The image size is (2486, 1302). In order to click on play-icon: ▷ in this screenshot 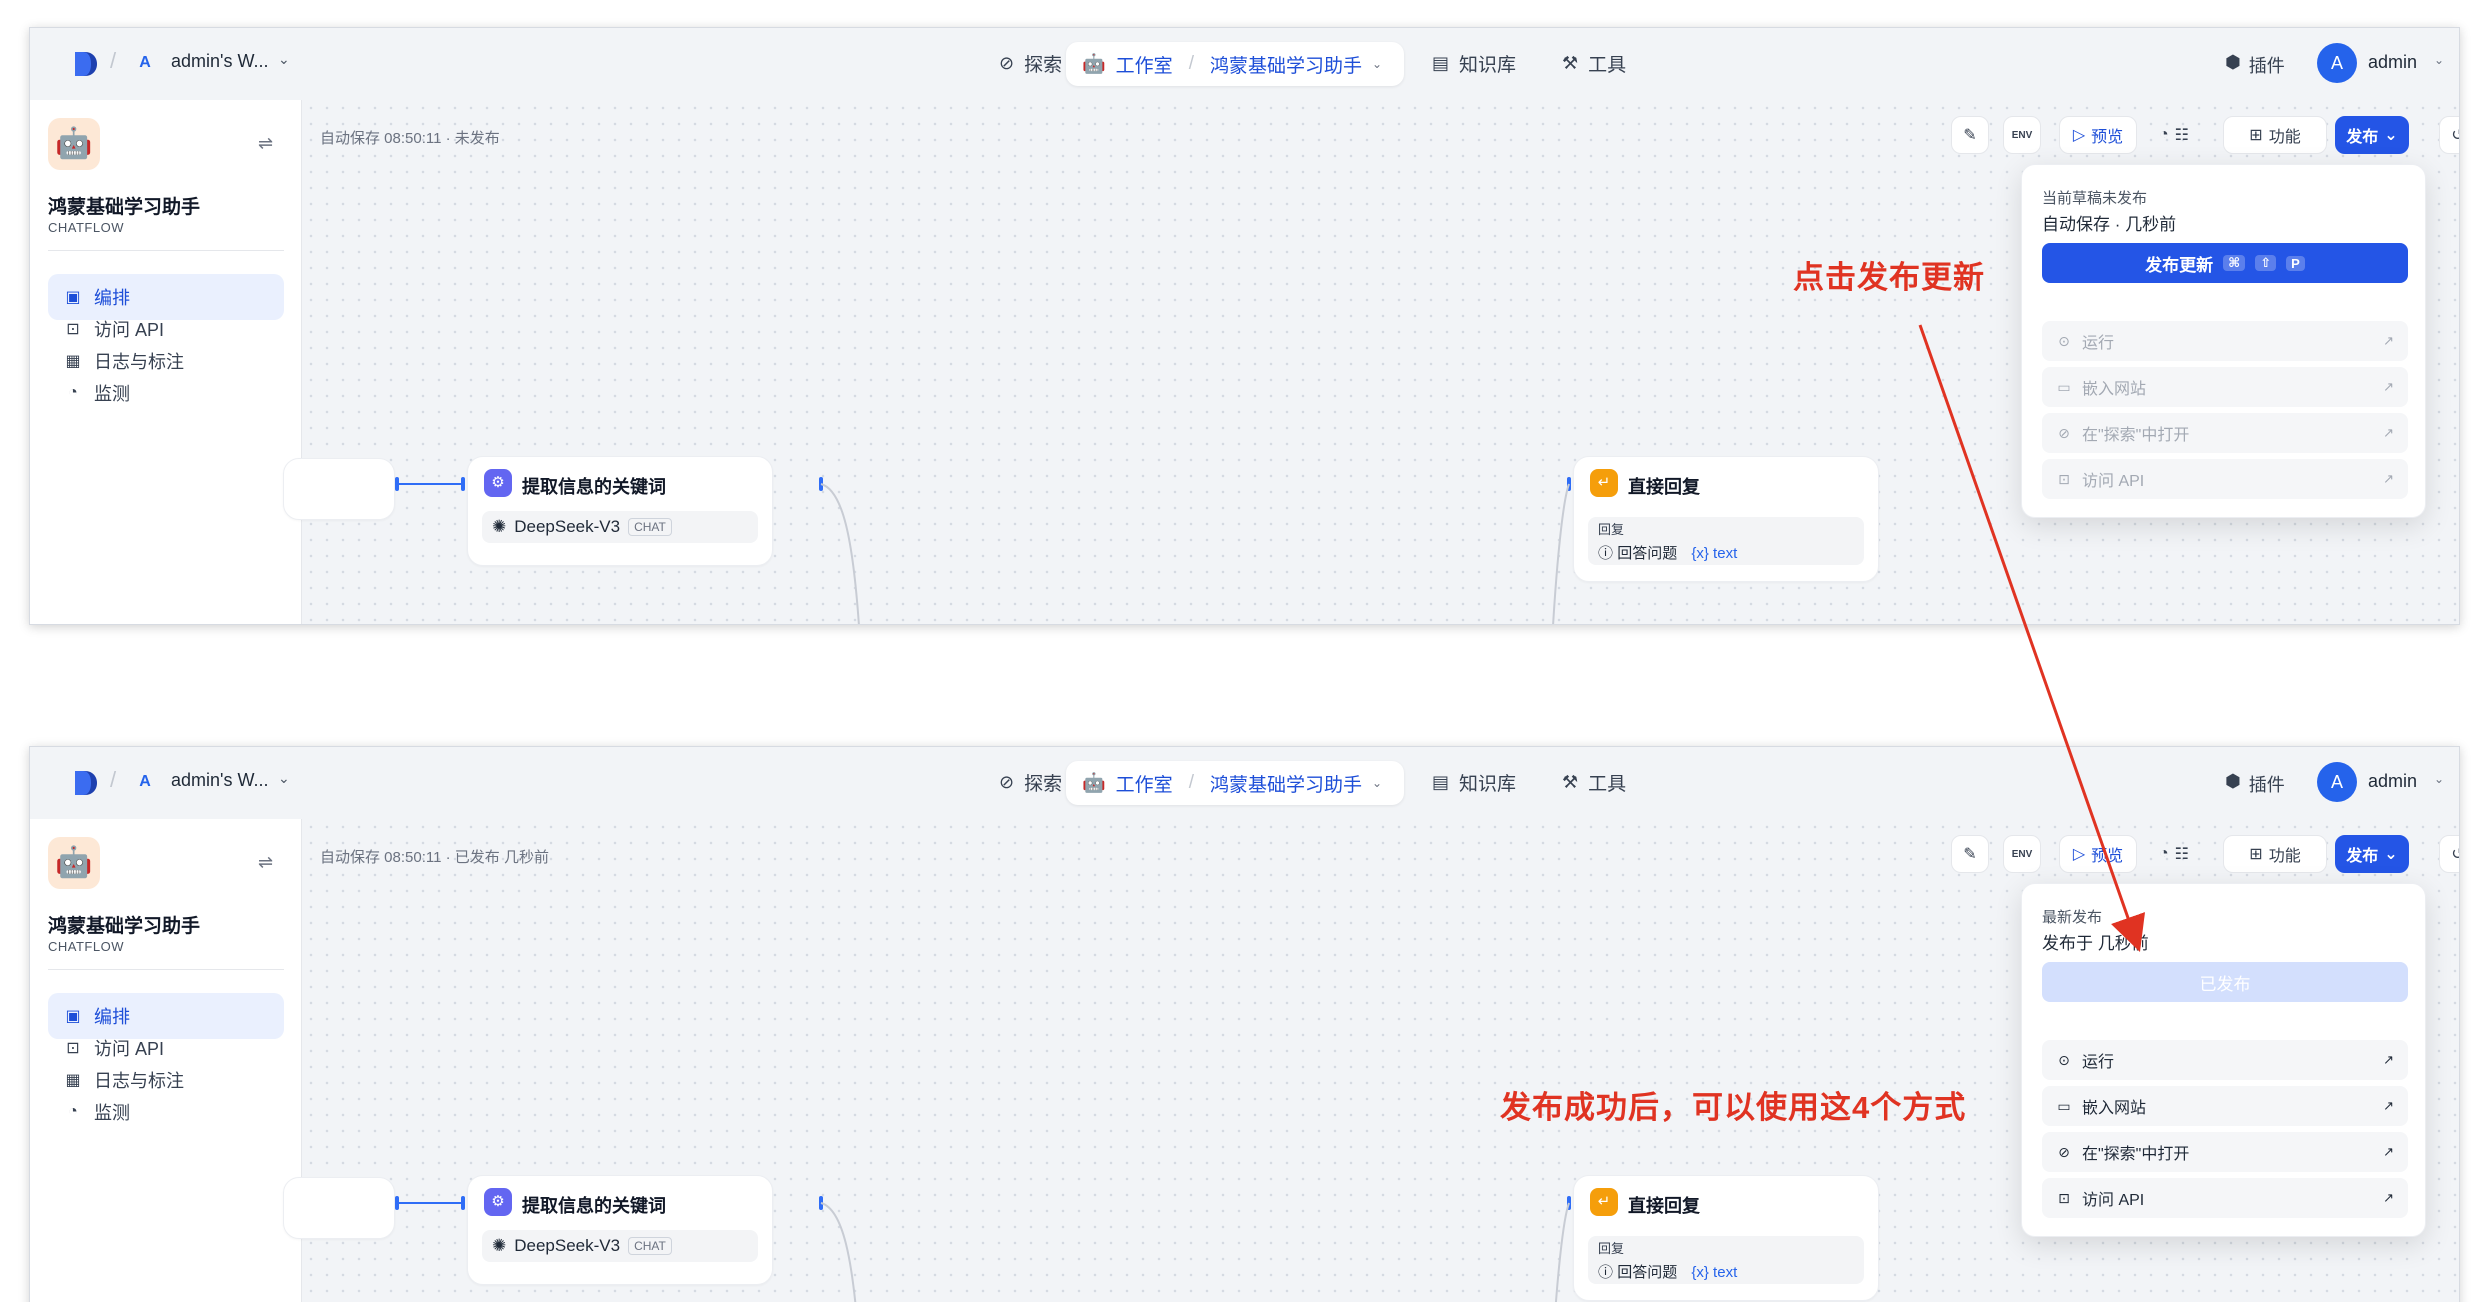, I will do `click(2079, 135)`.